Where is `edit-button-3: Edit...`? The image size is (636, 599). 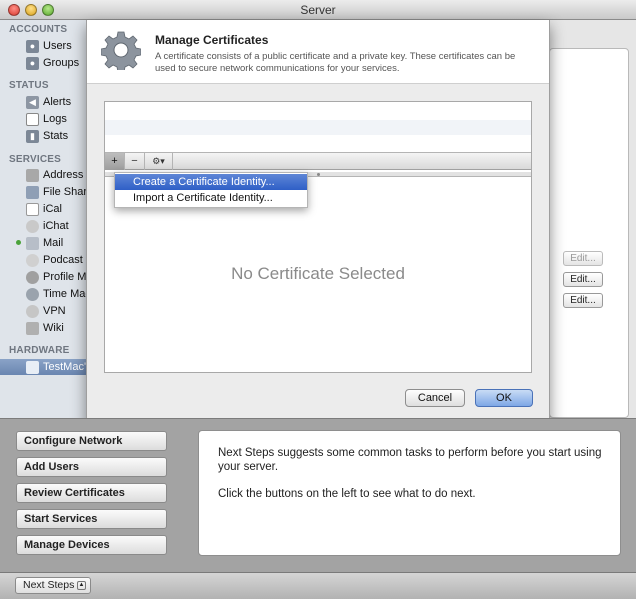
edit-button-3: Edit... is located at coordinates (583, 300).